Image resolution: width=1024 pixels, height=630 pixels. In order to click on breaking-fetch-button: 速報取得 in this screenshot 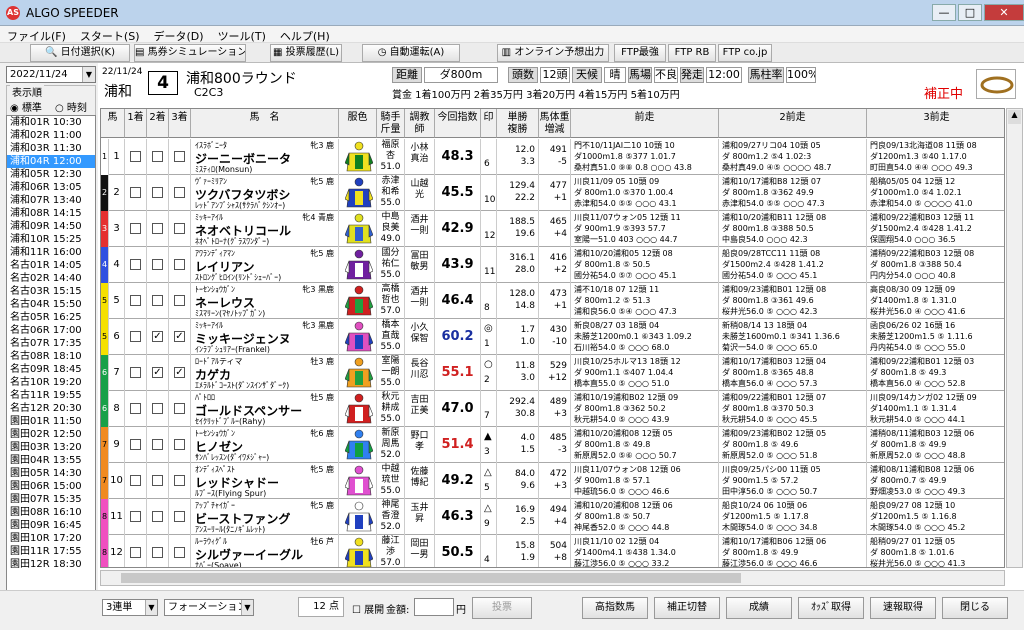, I will do `click(903, 608)`.